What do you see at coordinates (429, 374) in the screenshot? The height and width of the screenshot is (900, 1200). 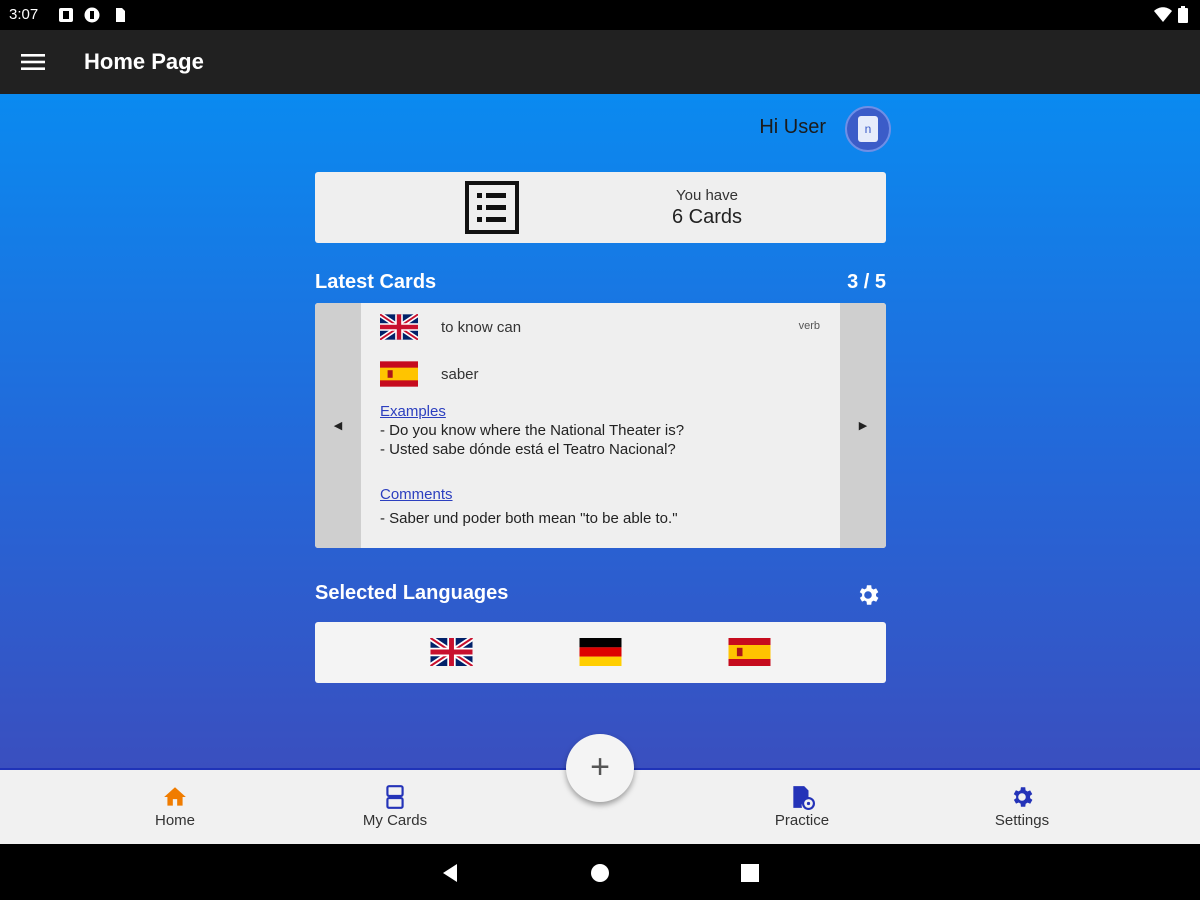 I see `target-word-row: saber` at bounding box center [429, 374].